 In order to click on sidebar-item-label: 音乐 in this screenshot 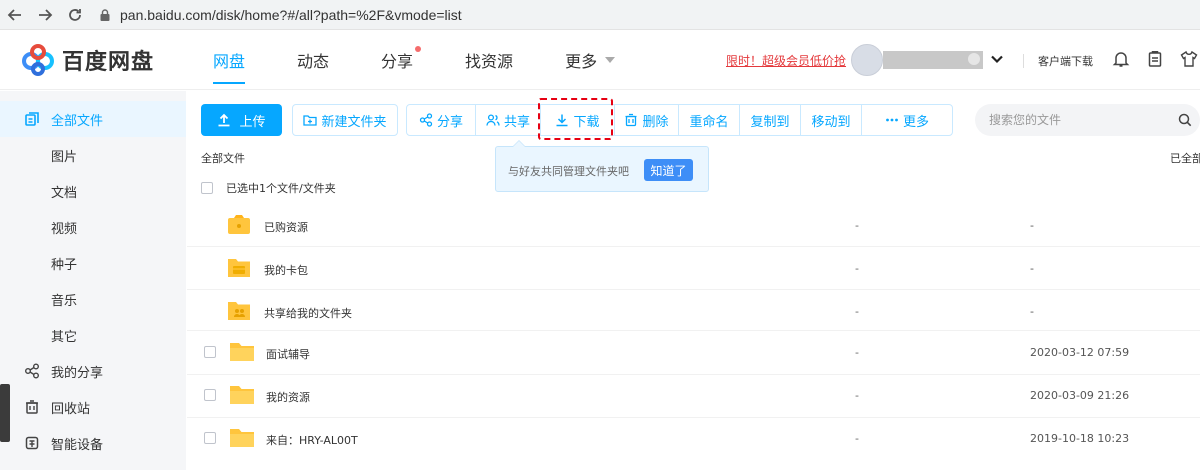, I will do `click(64, 301)`.